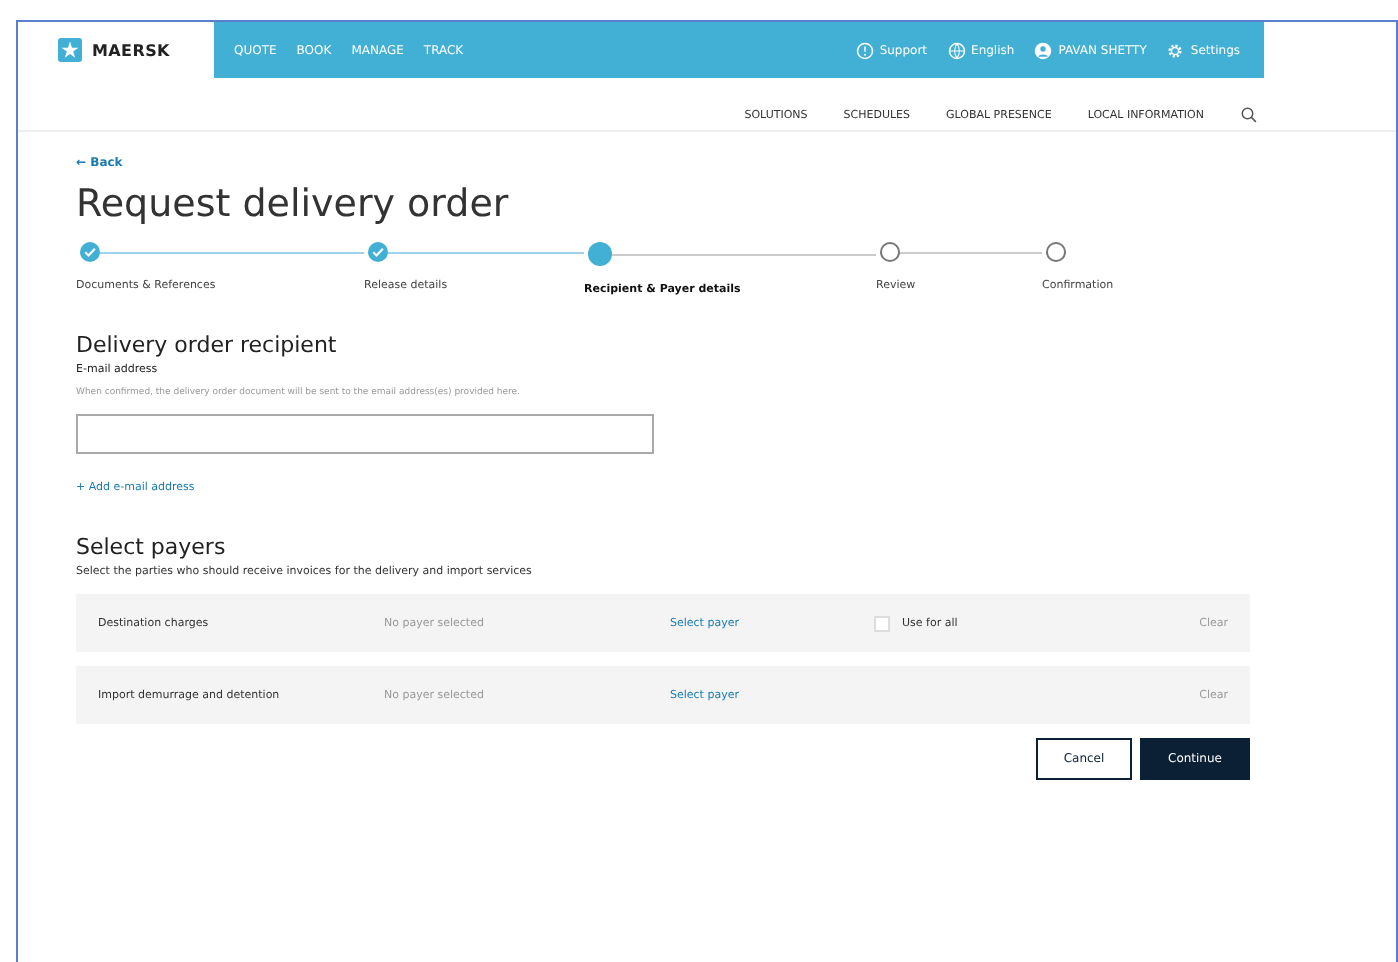  I want to click on search-button, so click(1249, 115).